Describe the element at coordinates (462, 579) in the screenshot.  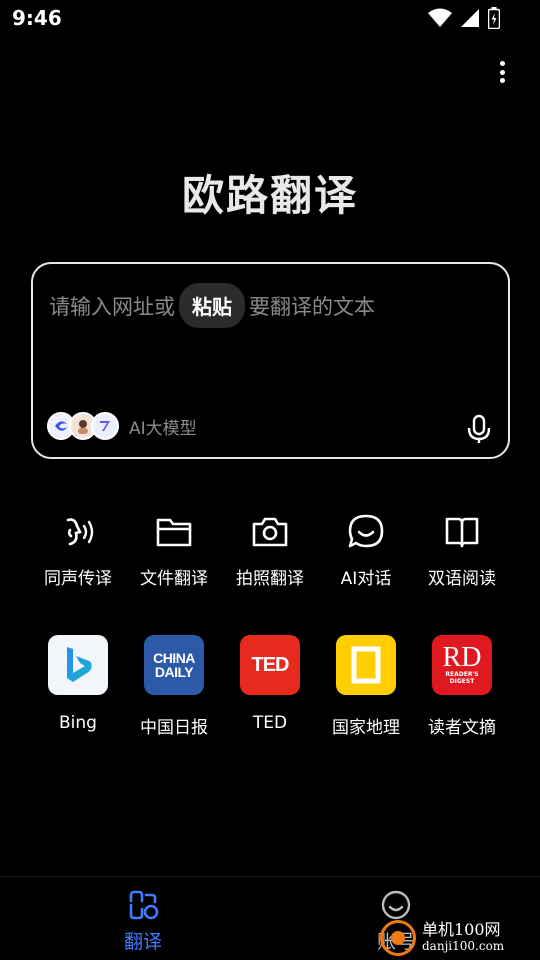
I see `feature-label: 双语阅读` at that location.